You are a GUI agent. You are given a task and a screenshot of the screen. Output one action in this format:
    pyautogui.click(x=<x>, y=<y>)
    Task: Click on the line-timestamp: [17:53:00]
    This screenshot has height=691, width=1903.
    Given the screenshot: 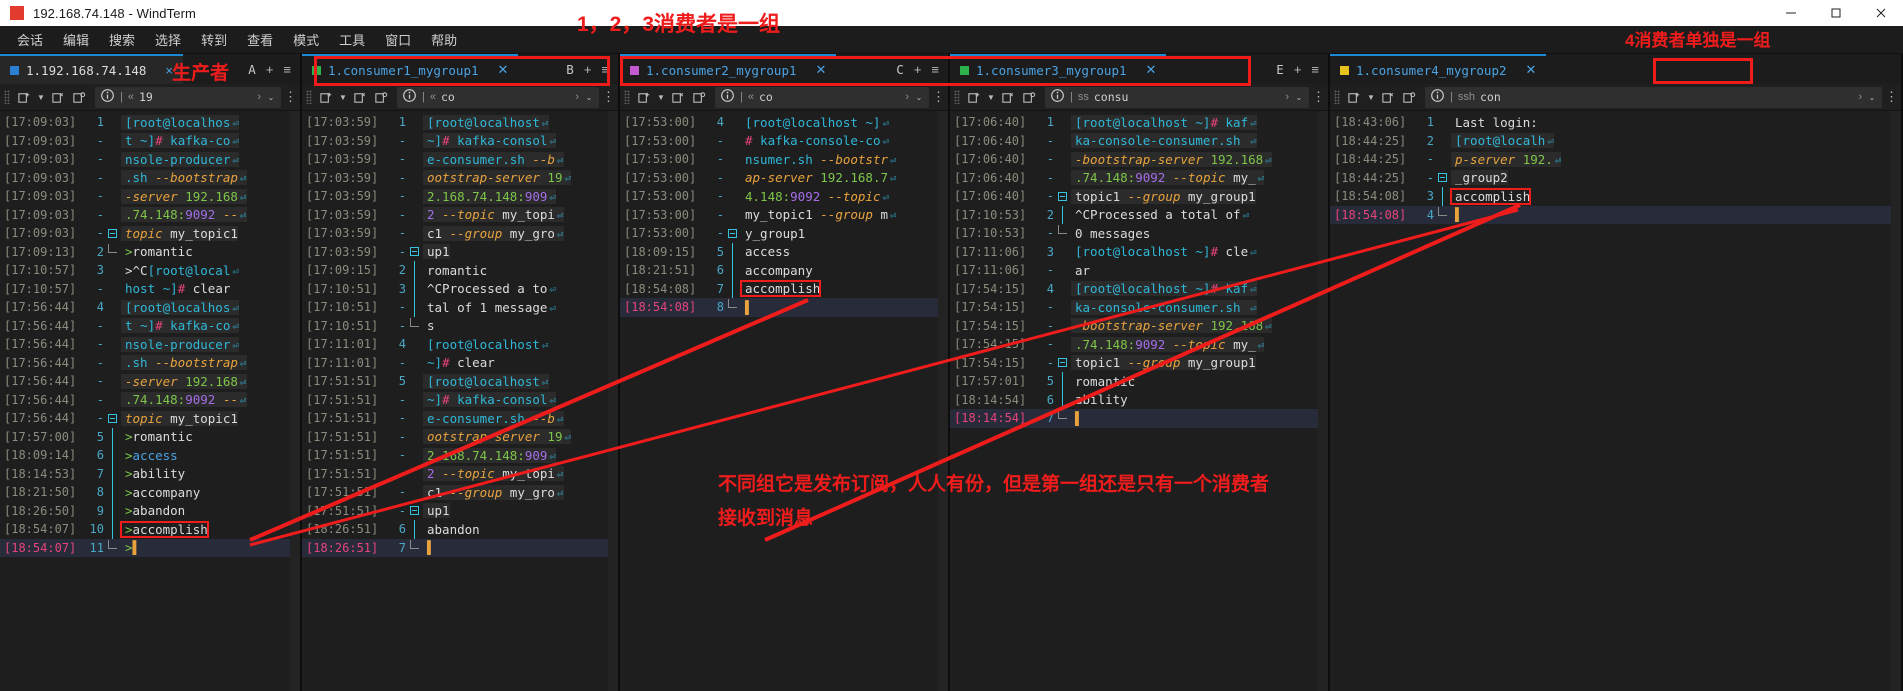 What is the action you would take?
    pyautogui.click(x=660, y=214)
    